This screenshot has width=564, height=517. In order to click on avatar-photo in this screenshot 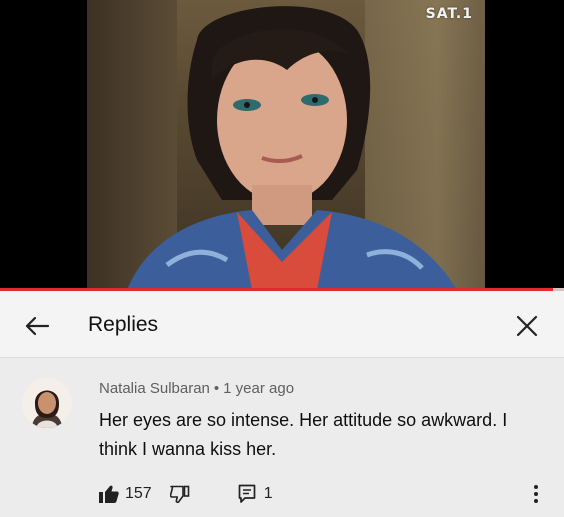, I will do `click(47, 403)`.